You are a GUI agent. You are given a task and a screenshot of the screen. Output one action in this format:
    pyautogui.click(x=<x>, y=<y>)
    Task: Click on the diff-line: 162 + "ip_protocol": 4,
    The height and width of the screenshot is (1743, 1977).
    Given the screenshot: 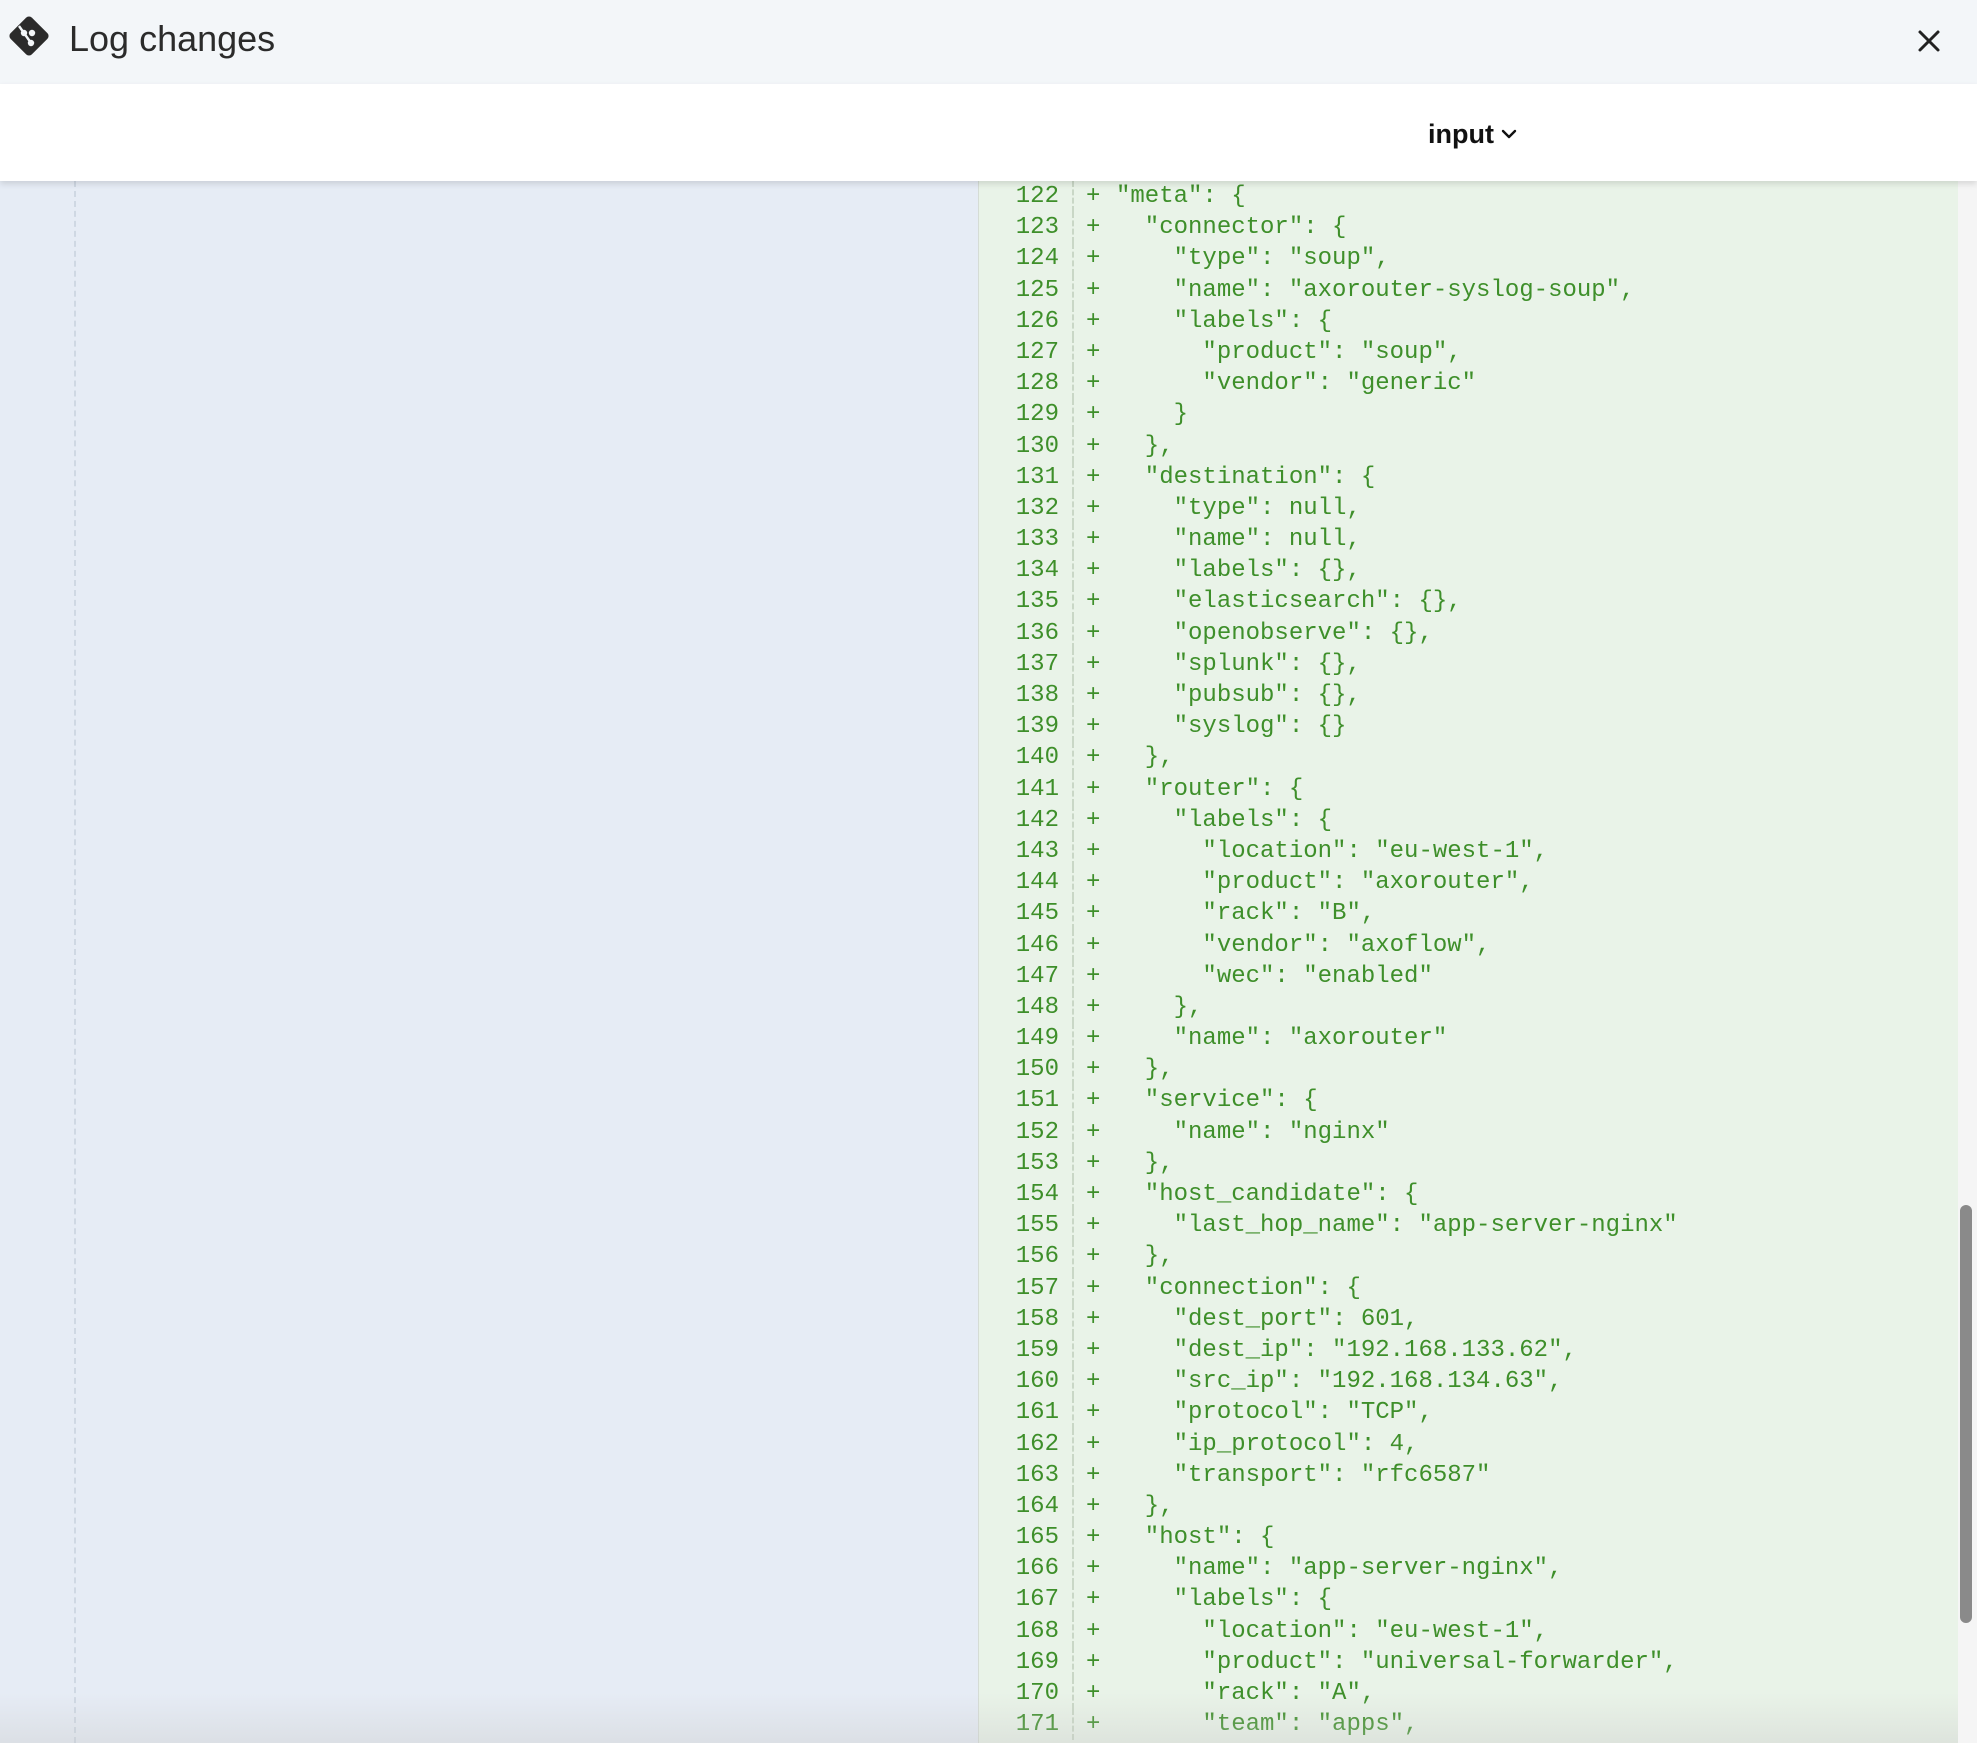 What is the action you would take?
    pyautogui.click(x=1470, y=1444)
    